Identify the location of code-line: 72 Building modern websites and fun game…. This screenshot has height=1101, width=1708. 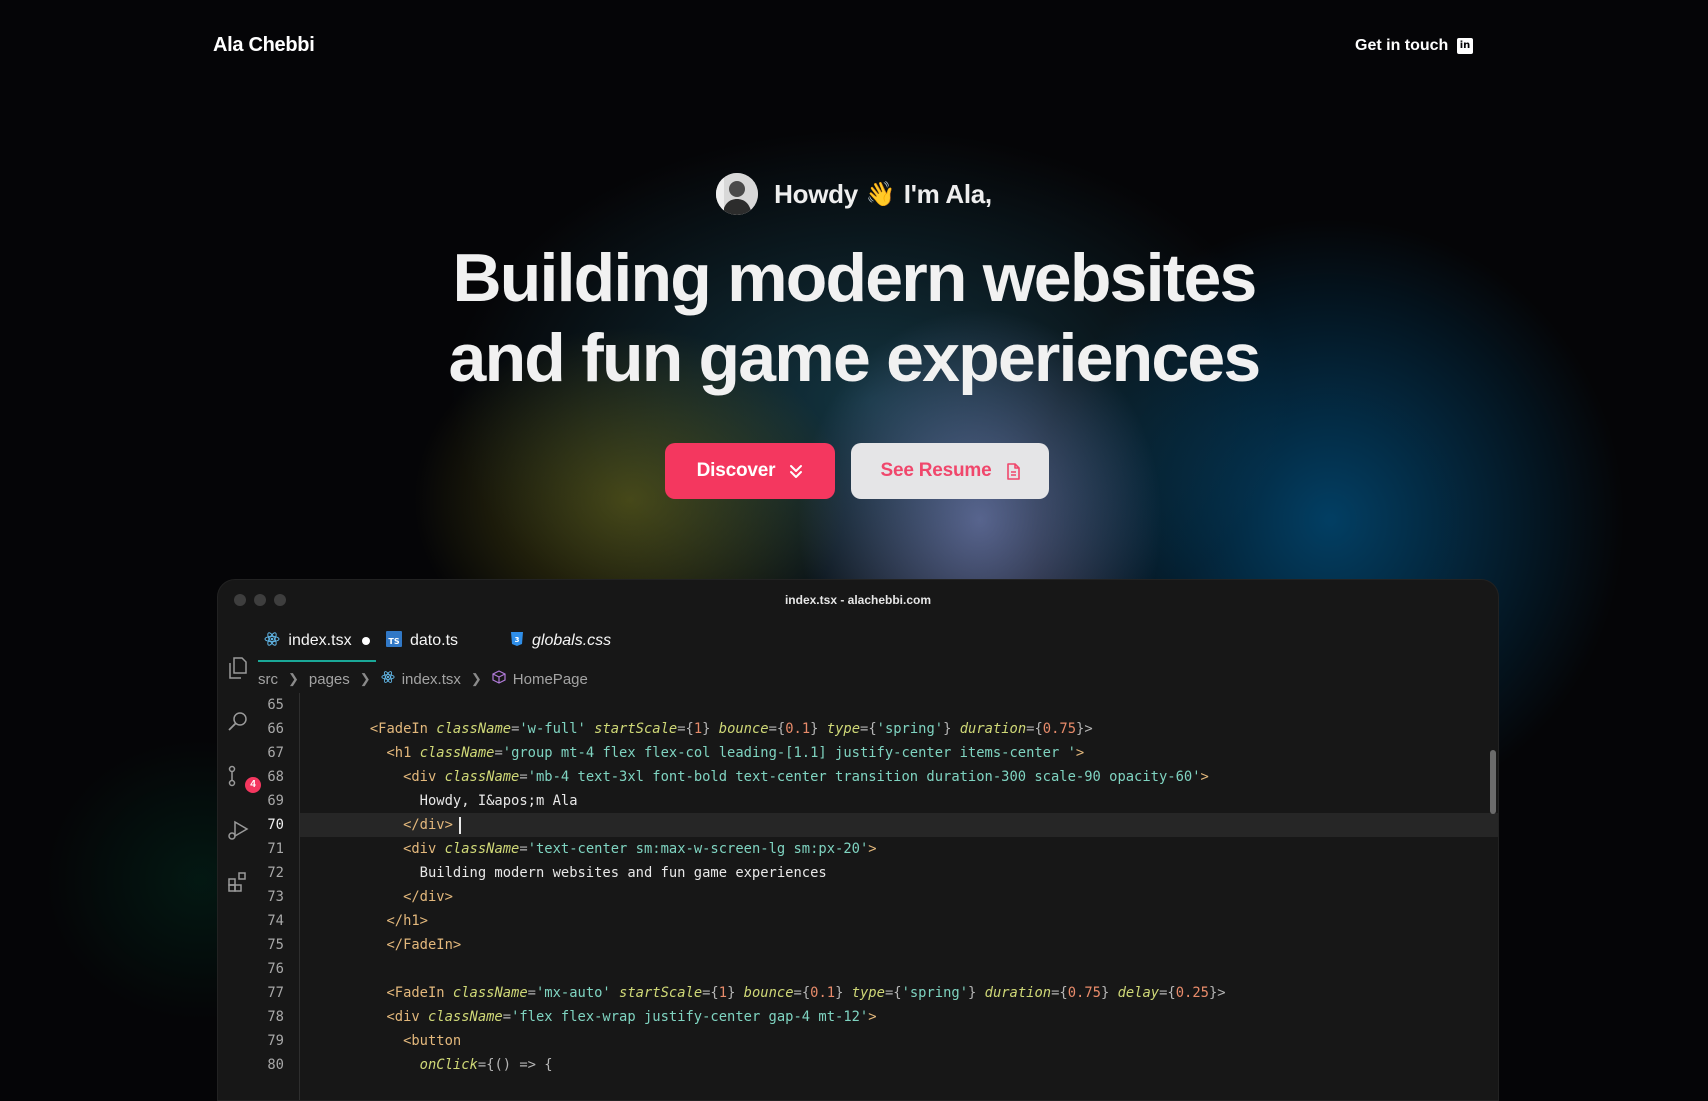
(858, 873).